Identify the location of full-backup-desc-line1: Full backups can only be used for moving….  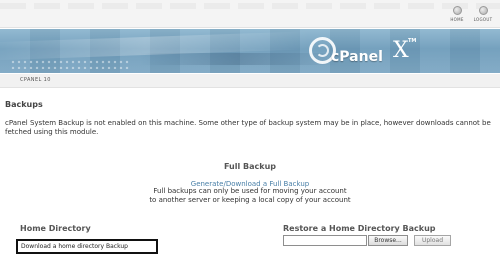
(250, 191).